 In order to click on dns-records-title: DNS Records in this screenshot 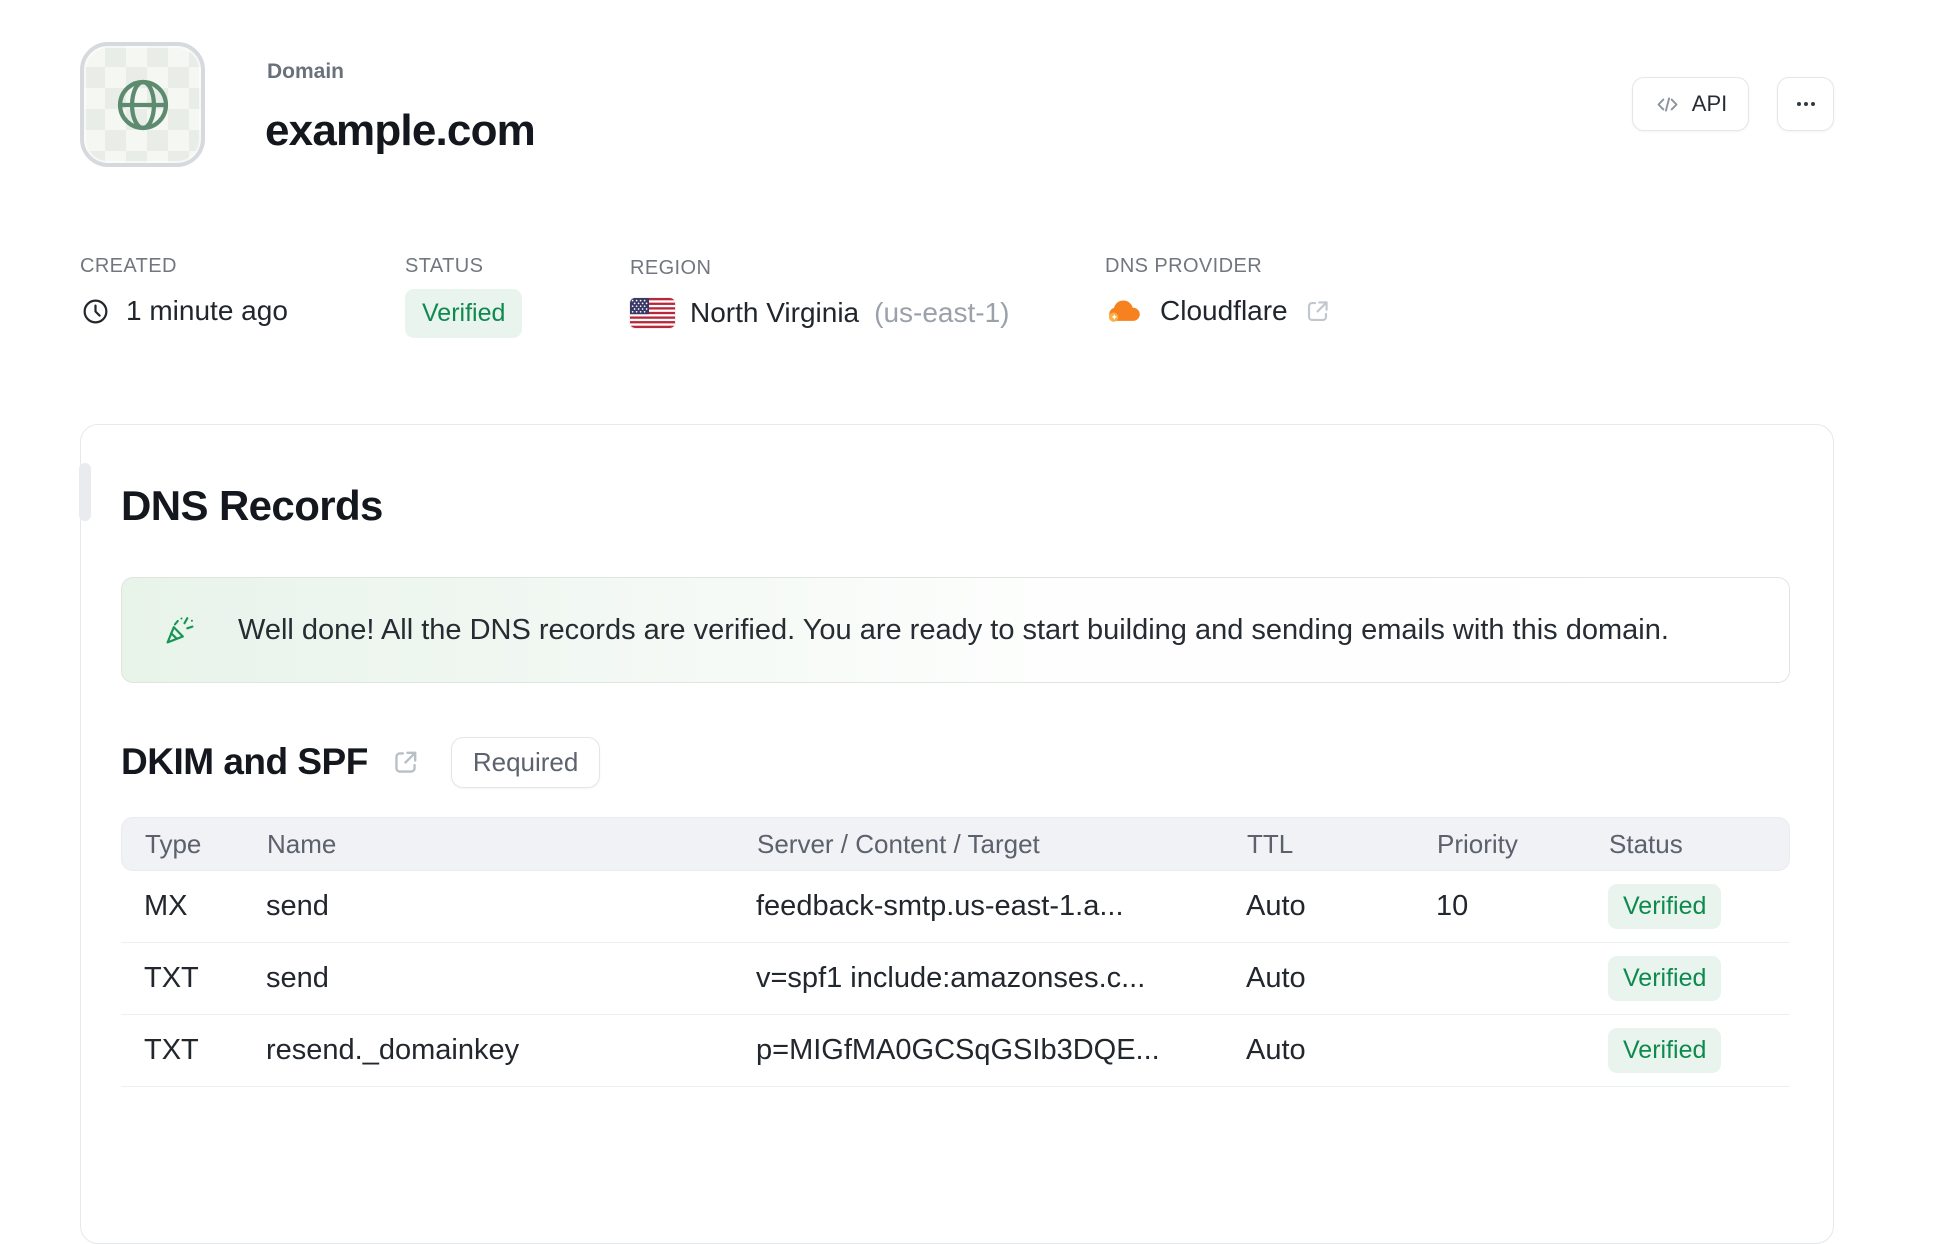, I will do `click(252, 505)`.